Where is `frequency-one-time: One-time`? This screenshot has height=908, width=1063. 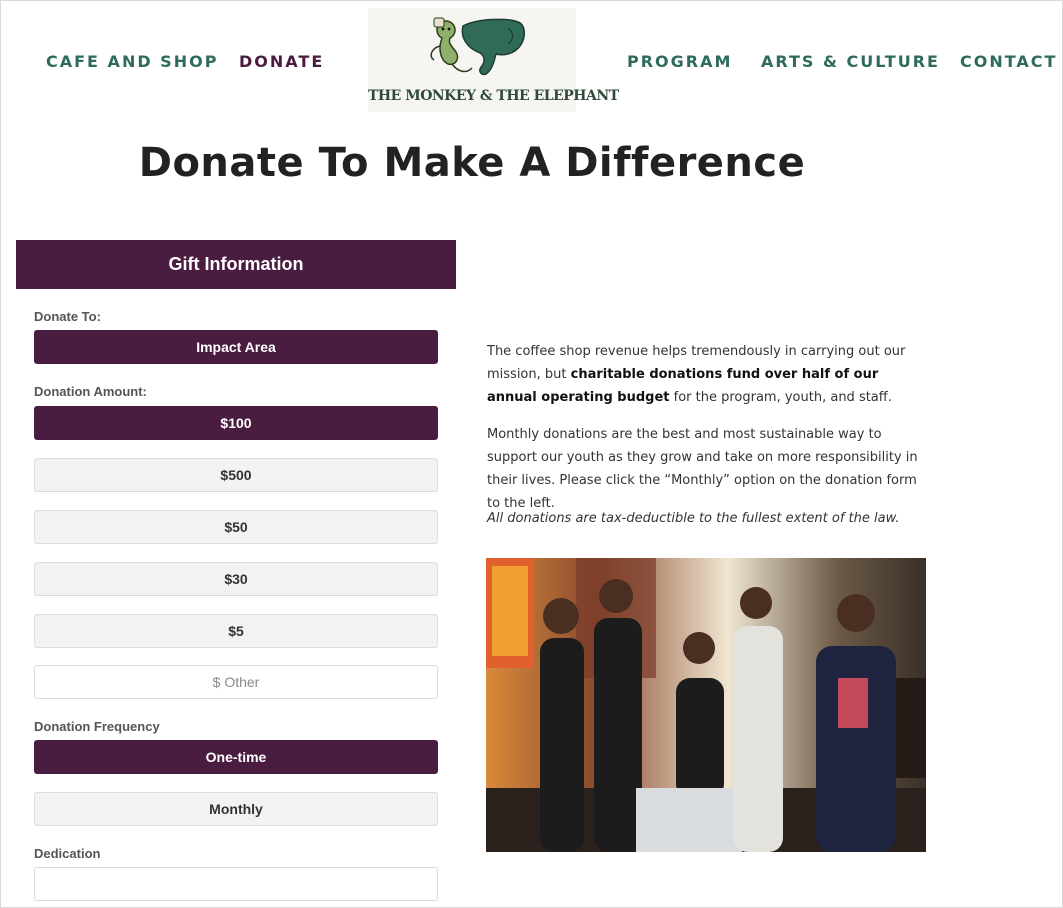 frequency-one-time: One-time is located at coordinates (236, 757).